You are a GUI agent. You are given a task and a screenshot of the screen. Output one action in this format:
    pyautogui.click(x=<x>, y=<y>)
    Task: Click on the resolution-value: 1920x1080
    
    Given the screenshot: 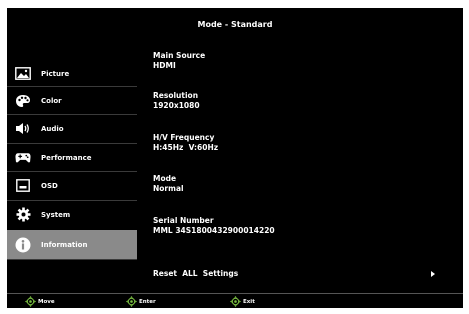 What is the action you would take?
    pyautogui.click(x=176, y=105)
    